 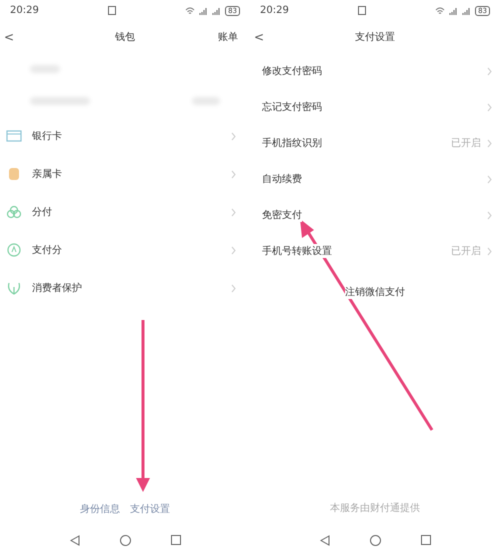 What do you see at coordinates (375, 37) in the screenshot?
I see `screen-title: 支付设置` at bounding box center [375, 37].